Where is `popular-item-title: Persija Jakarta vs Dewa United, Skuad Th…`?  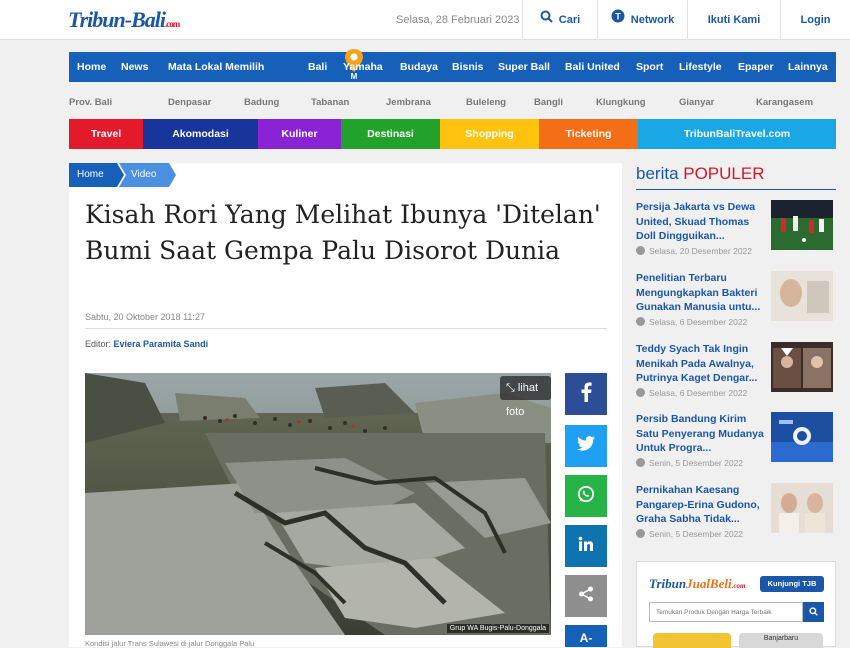
popular-item-title: Persija Jakarta vs Dewa United, Skuad Th… is located at coordinates (700, 222).